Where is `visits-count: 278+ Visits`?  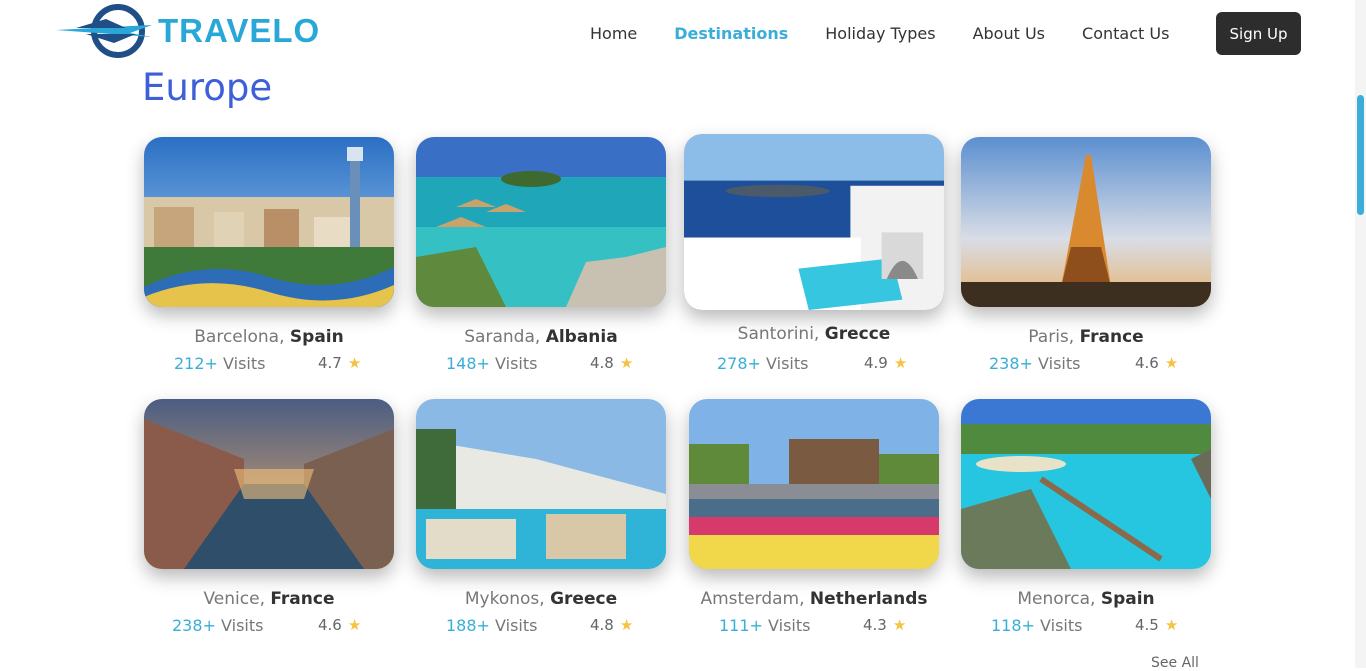 visits-count: 278+ Visits is located at coordinates (763, 363).